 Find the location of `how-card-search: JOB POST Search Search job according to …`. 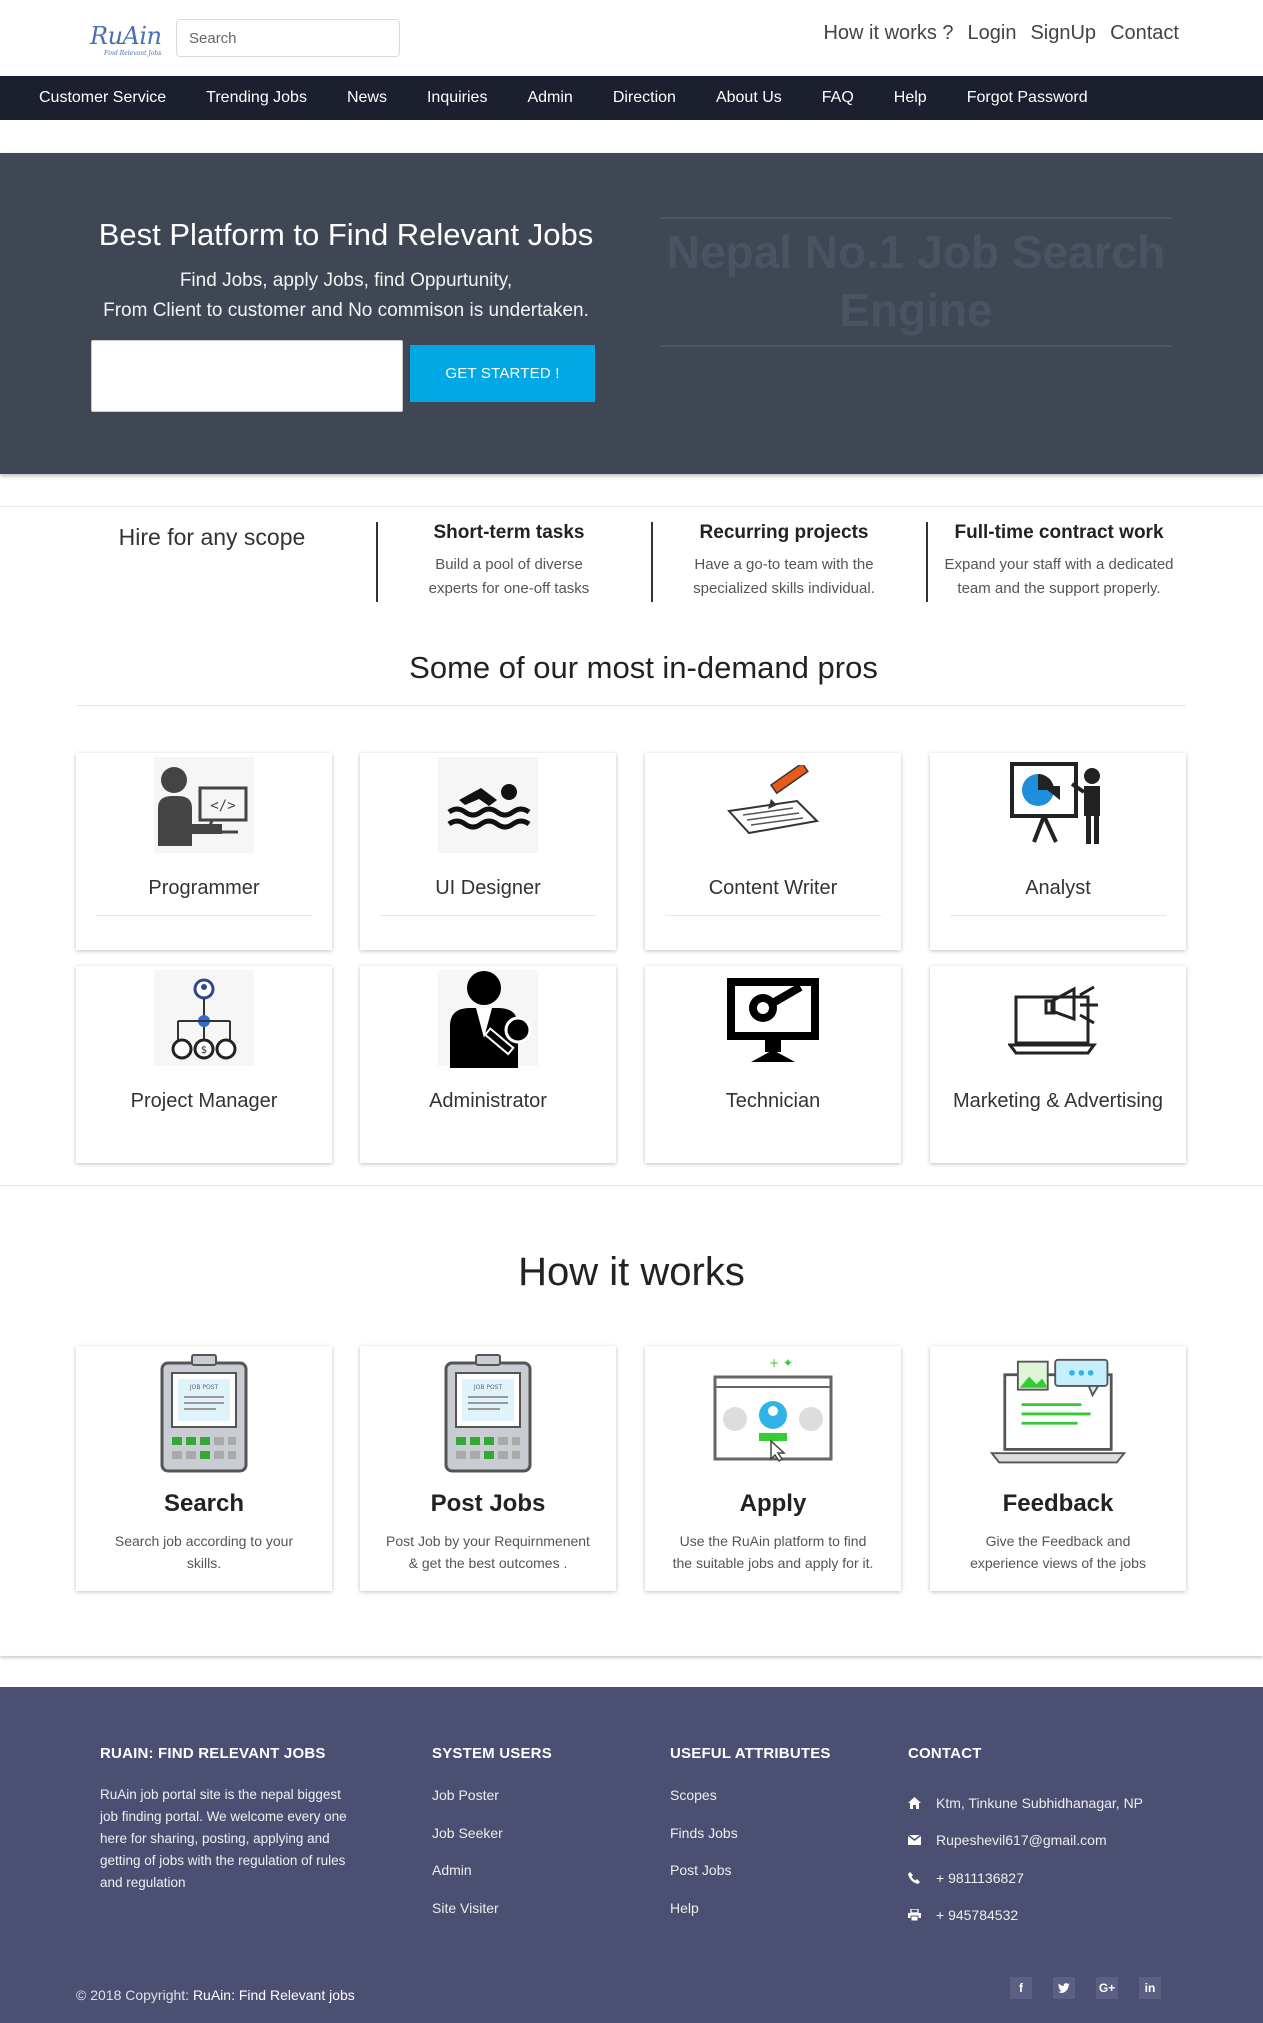

how-card-search: JOB POST Search Search job according to … is located at coordinates (204, 1468).